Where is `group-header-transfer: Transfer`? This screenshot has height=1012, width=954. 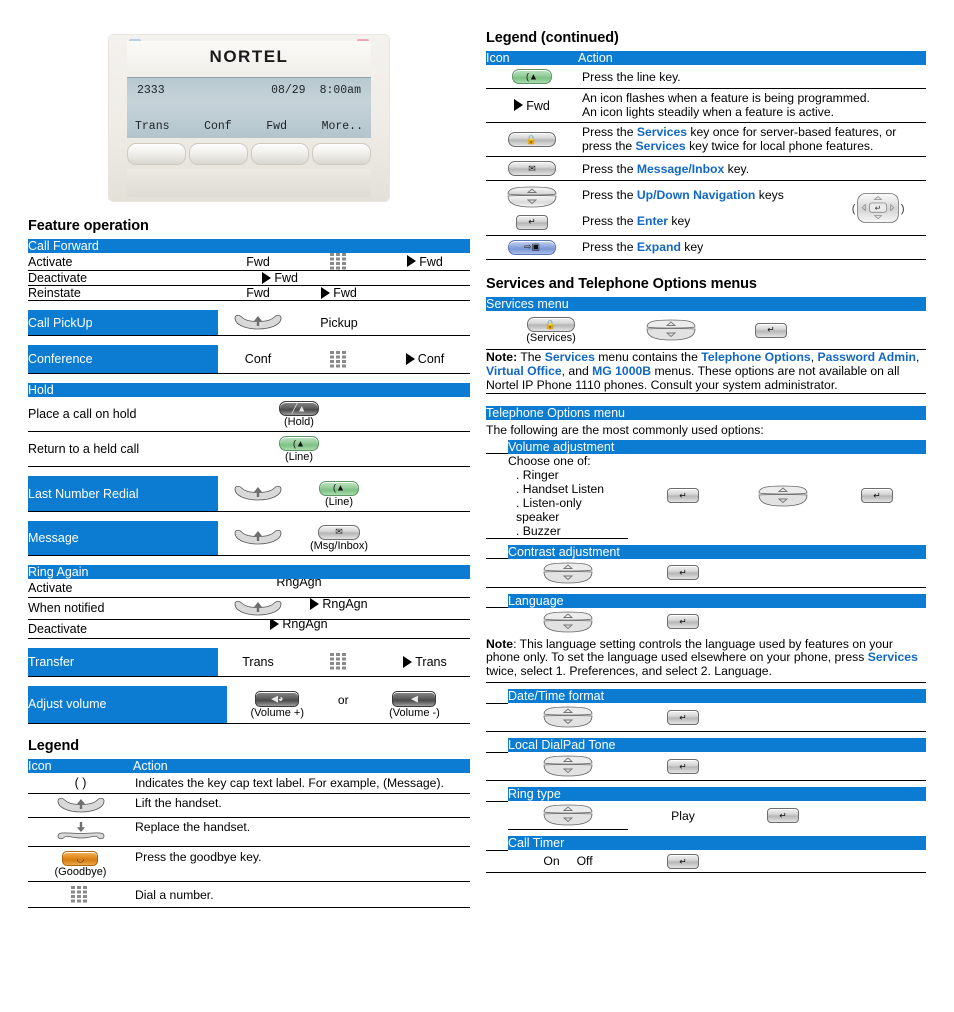 group-header-transfer: Transfer is located at coordinates (123, 662).